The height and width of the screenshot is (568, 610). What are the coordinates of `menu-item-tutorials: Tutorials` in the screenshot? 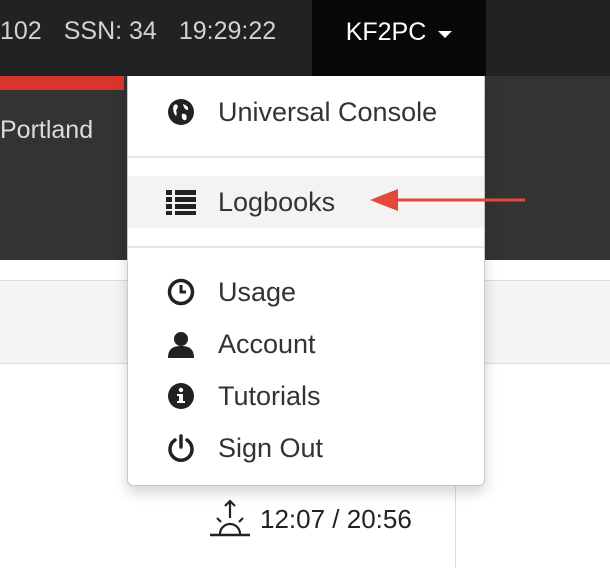 It's located at (306, 396).